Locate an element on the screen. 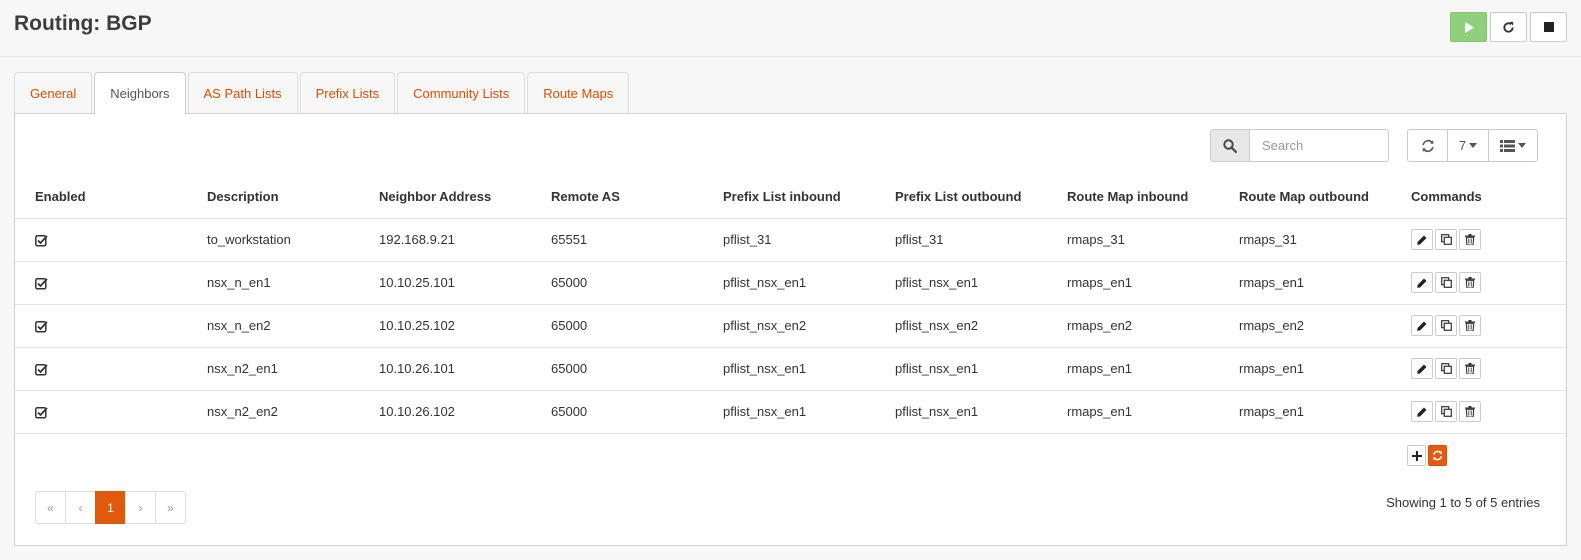  search-icon is located at coordinates (1230, 145).